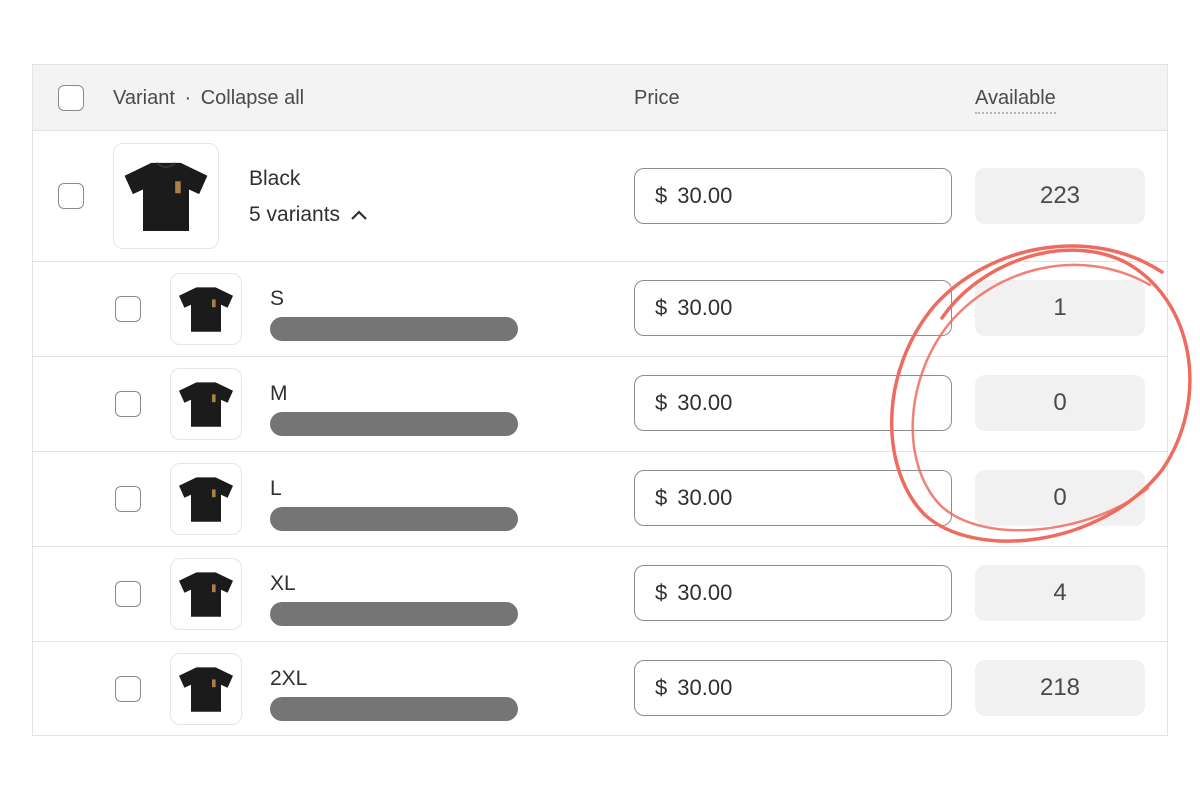 This screenshot has width=1200, height=800. What do you see at coordinates (1060, 308) in the screenshot?
I see `variant-available-field: 1` at bounding box center [1060, 308].